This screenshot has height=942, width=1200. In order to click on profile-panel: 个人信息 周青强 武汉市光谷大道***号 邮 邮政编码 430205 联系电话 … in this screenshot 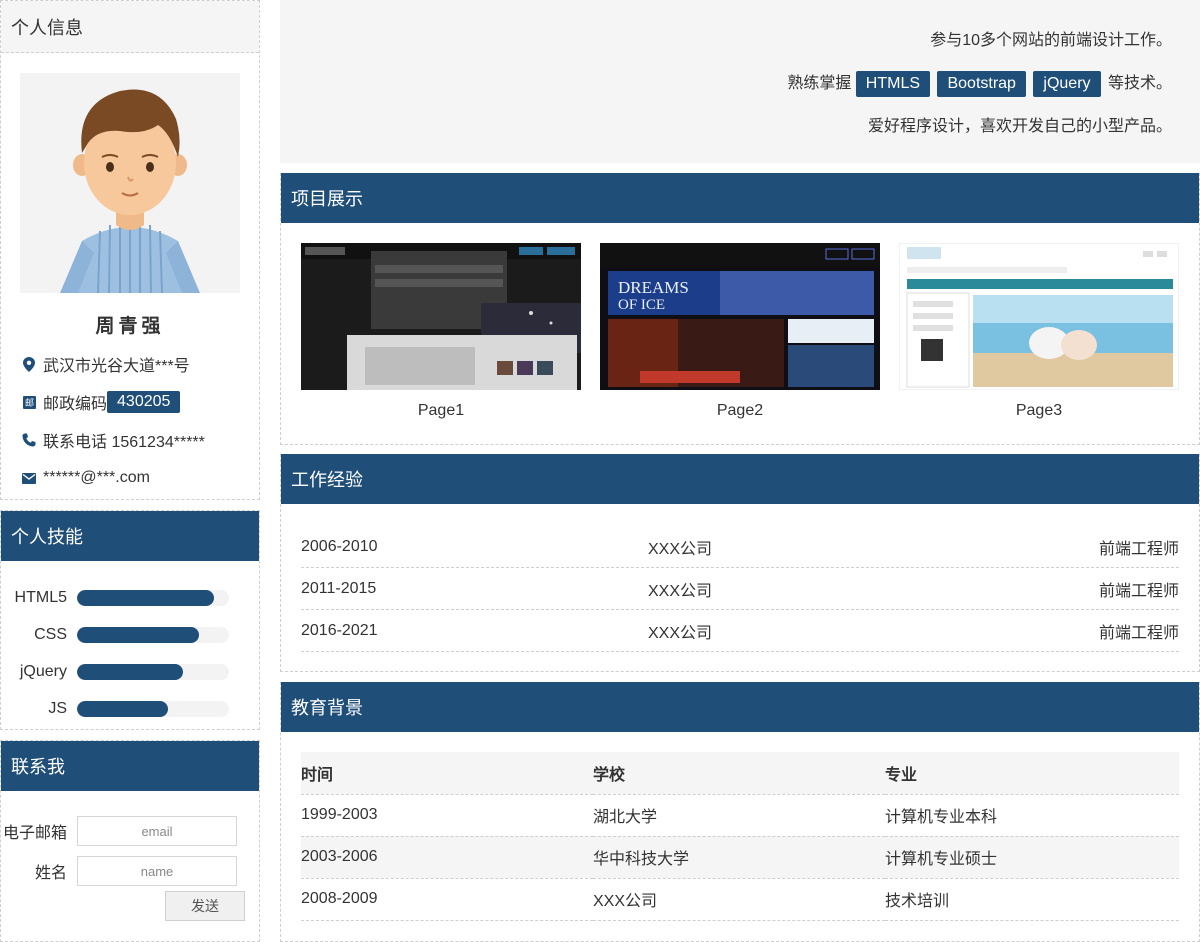, I will do `click(130, 250)`.